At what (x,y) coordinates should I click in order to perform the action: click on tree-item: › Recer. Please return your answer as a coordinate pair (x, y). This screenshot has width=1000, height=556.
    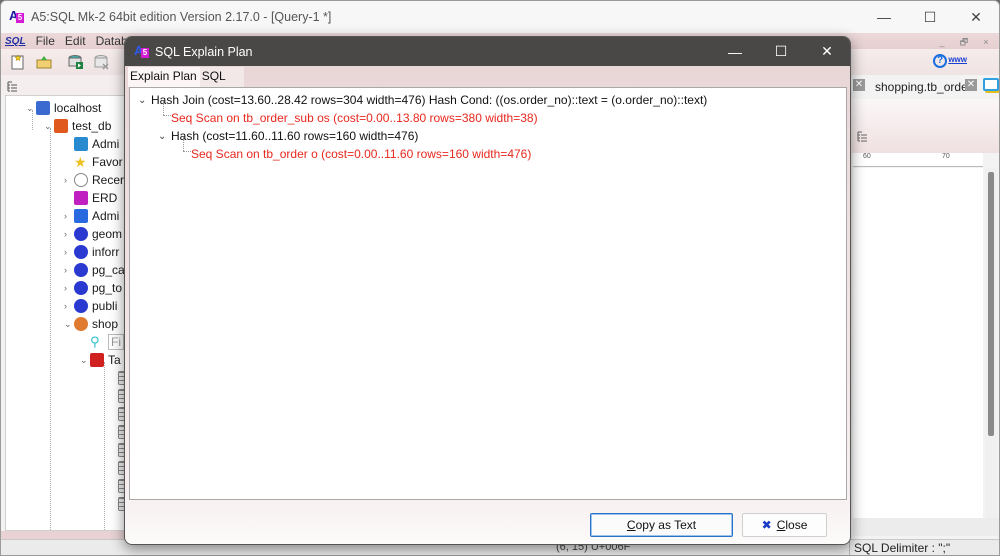
    Looking at the image, I should click on (94, 180).